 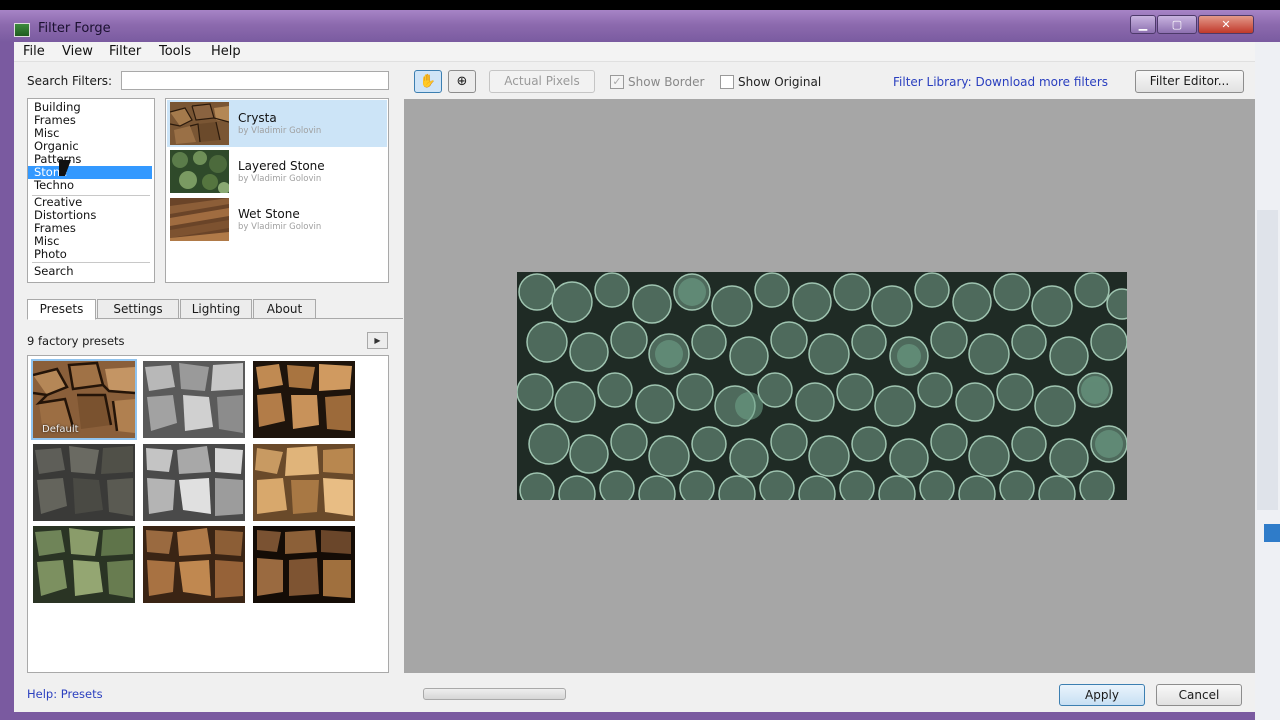 I want to click on window-title: Filter Forge, so click(x=74, y=28).